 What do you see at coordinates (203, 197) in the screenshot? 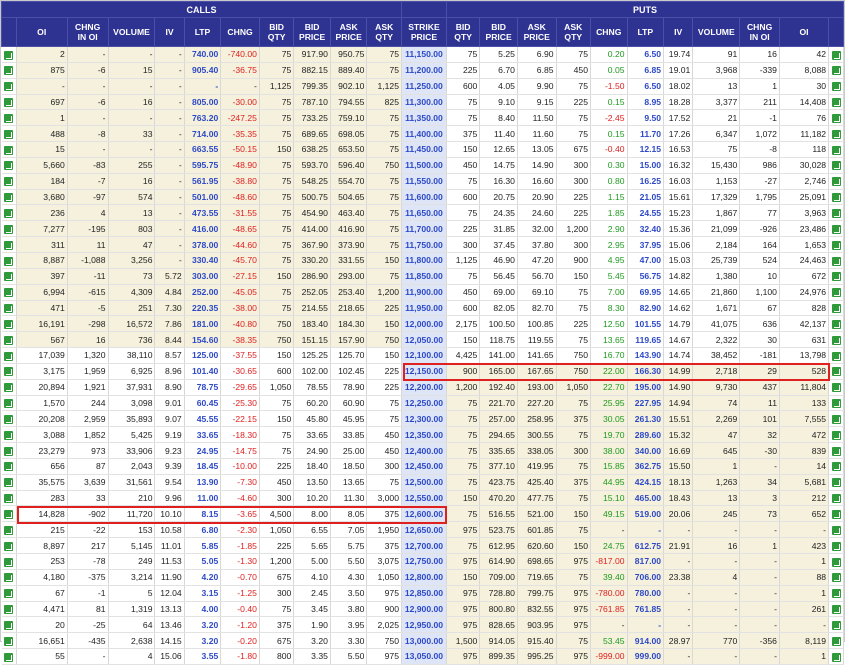
I see `call-ltp: 501.00` at bounding box center [203, 197].